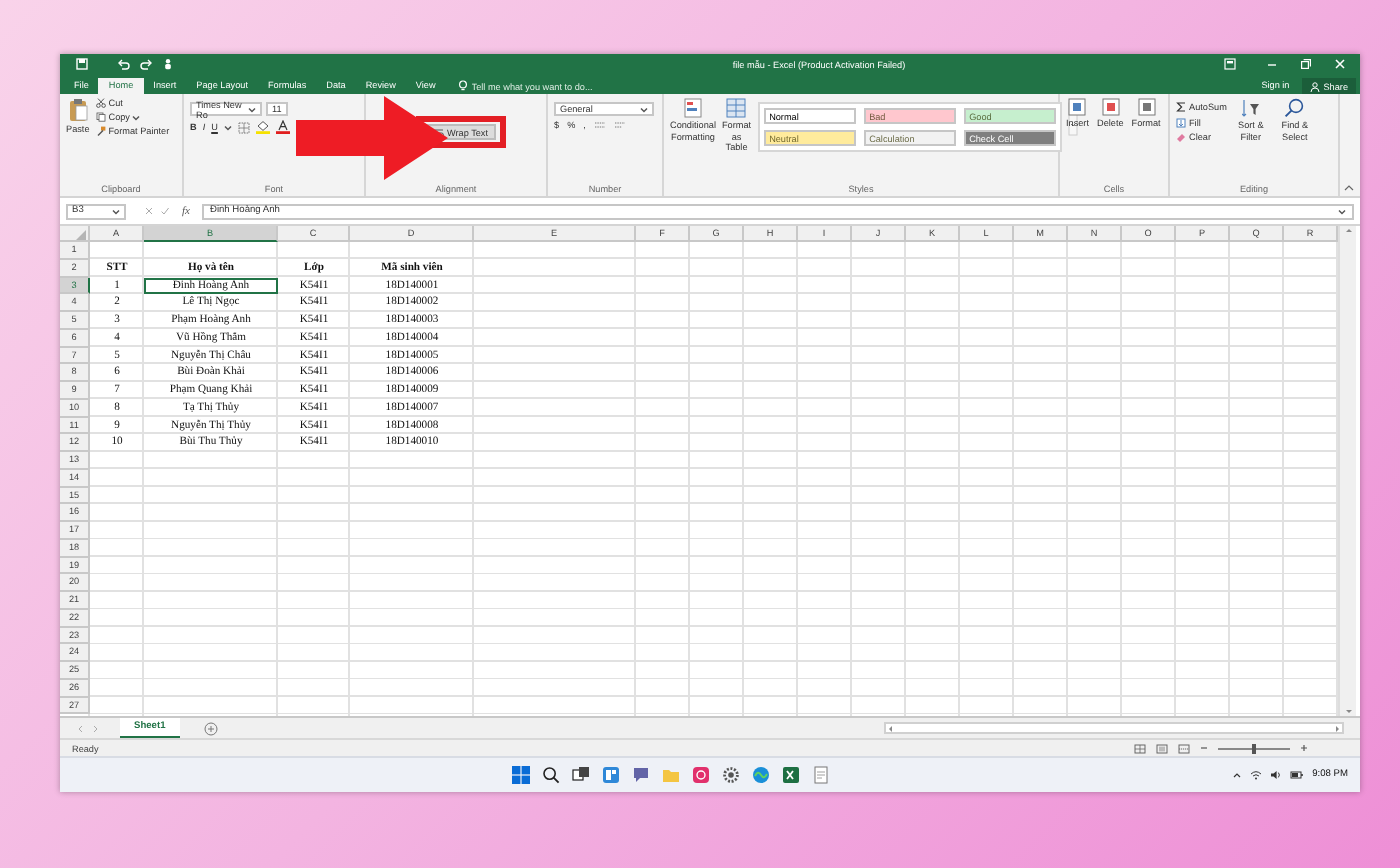  I want to click on chevron-up-icon, so click(1237, 775).